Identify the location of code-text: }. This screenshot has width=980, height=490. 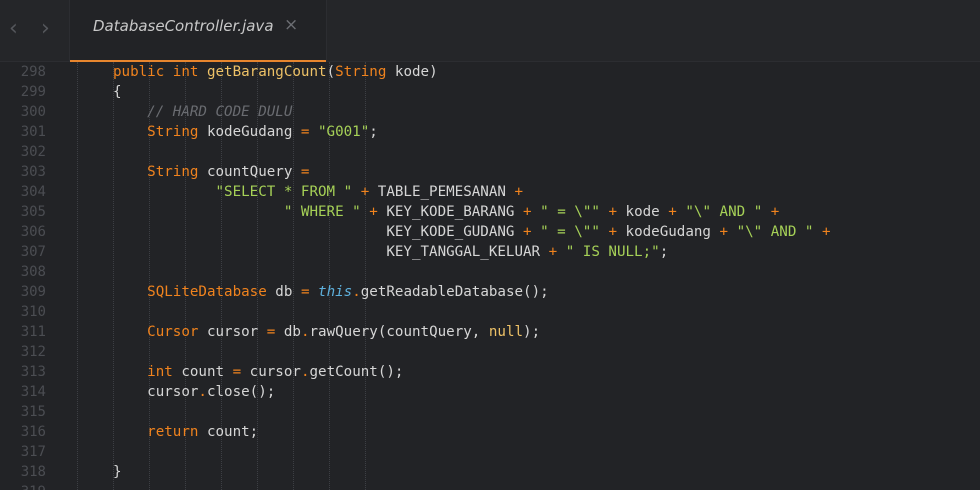
(117, 472).